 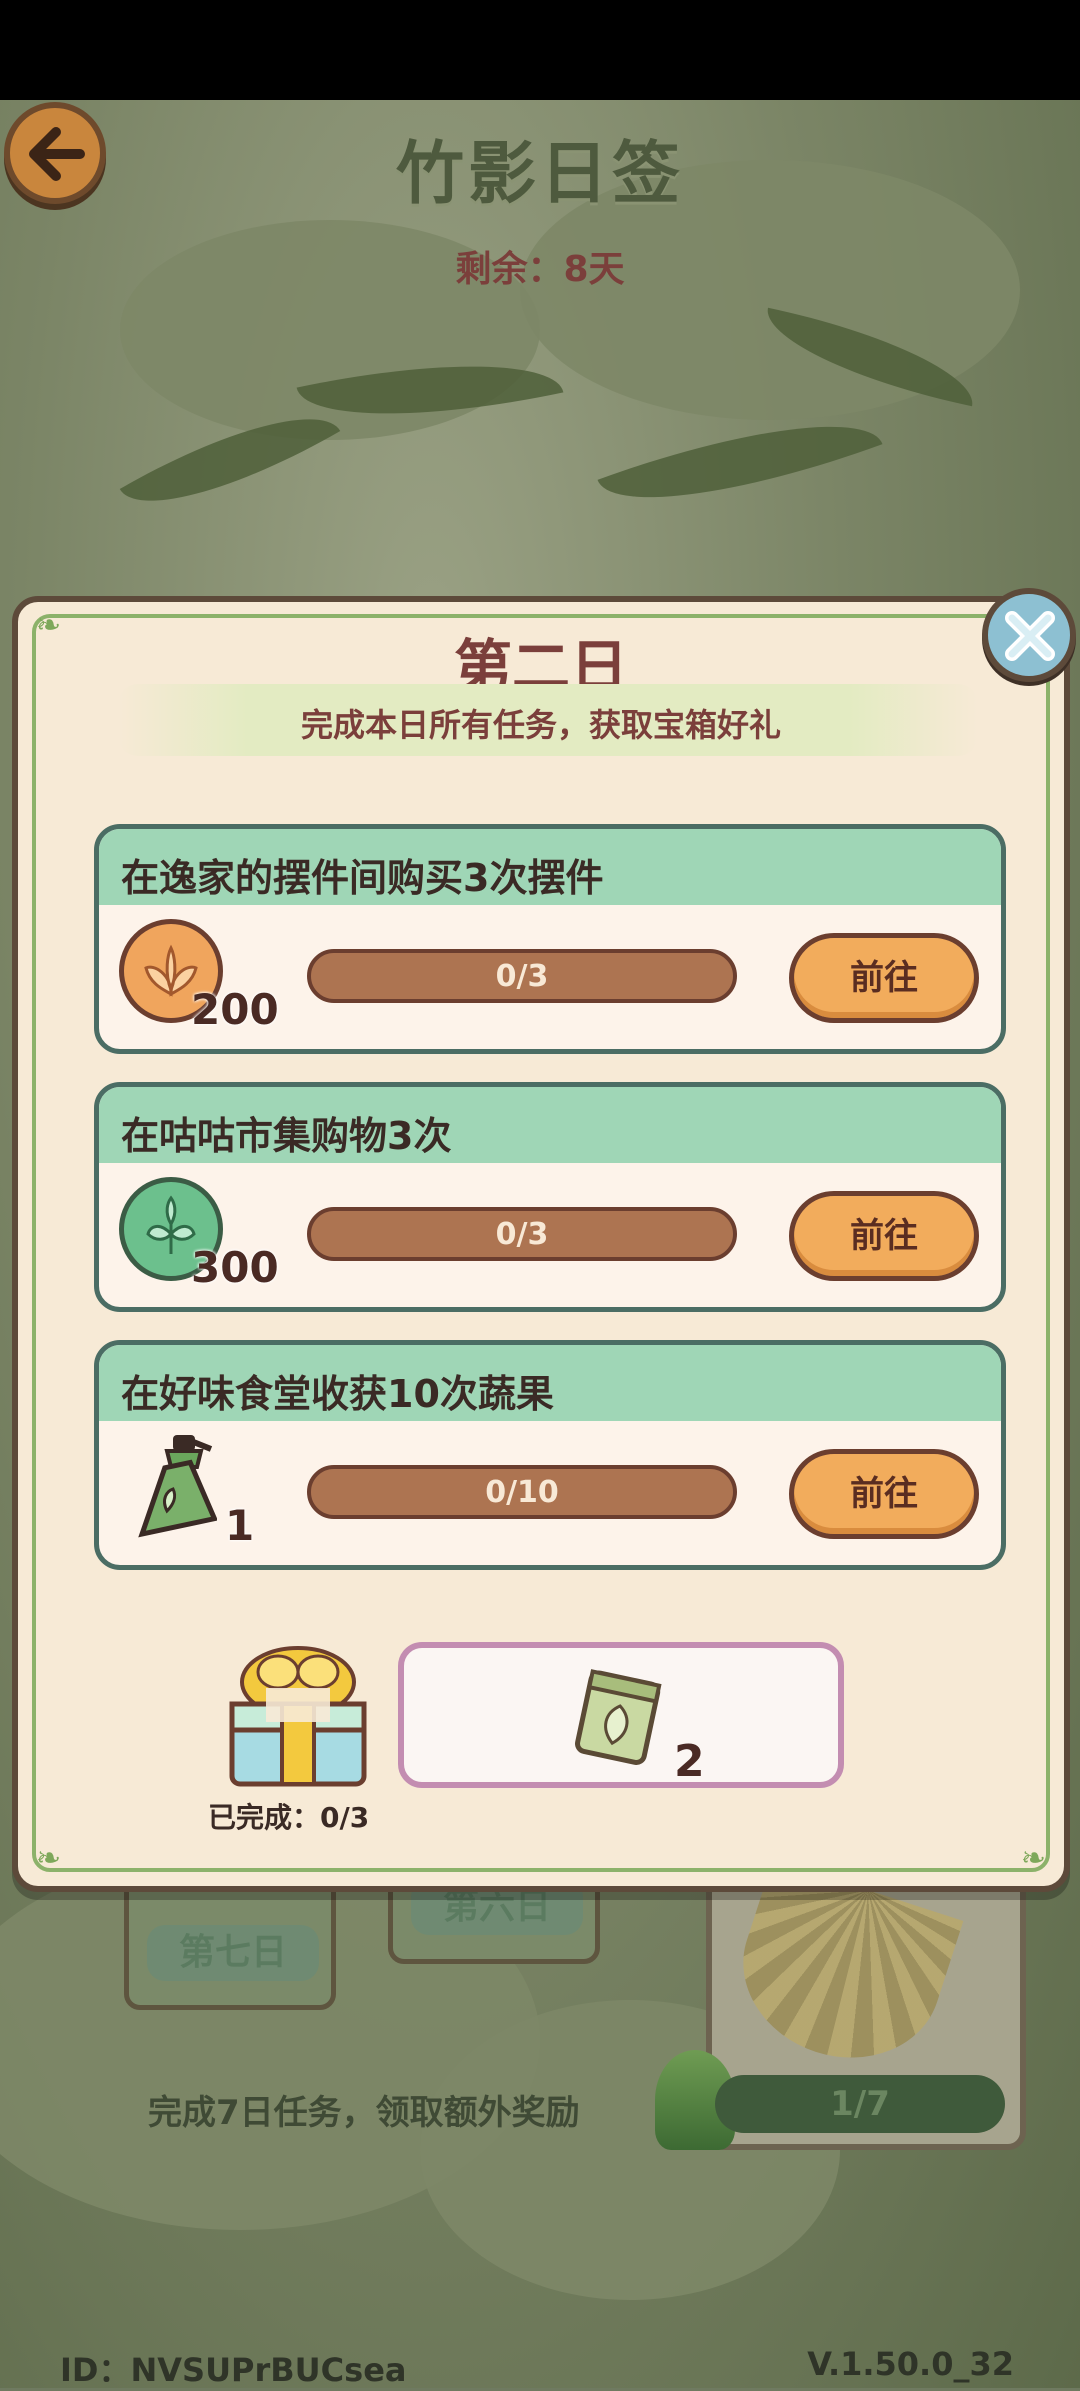 What do you see at coordinates (364, 2113) in the screenshot?
I see `footer-hint: 完成7日任务，领取额外奖励` at bounding box center [364, 2113].